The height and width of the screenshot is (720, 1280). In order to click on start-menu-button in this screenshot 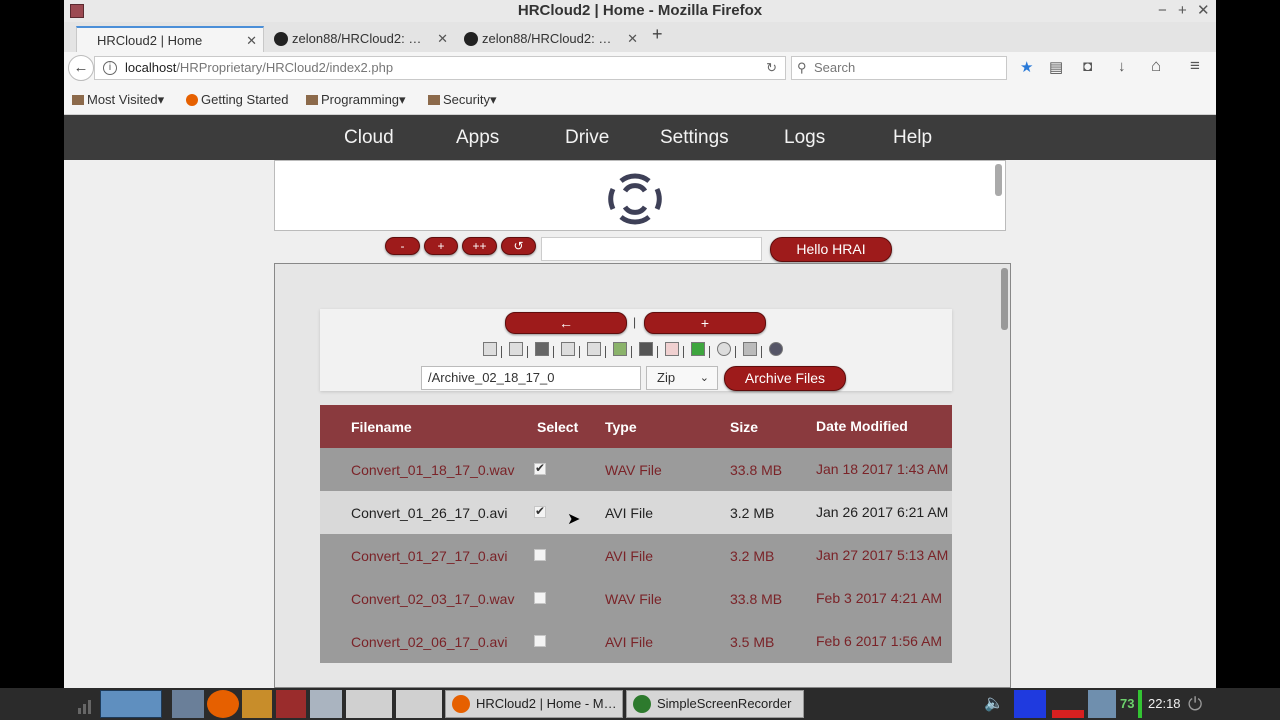, I will do `click(131, 704)`.